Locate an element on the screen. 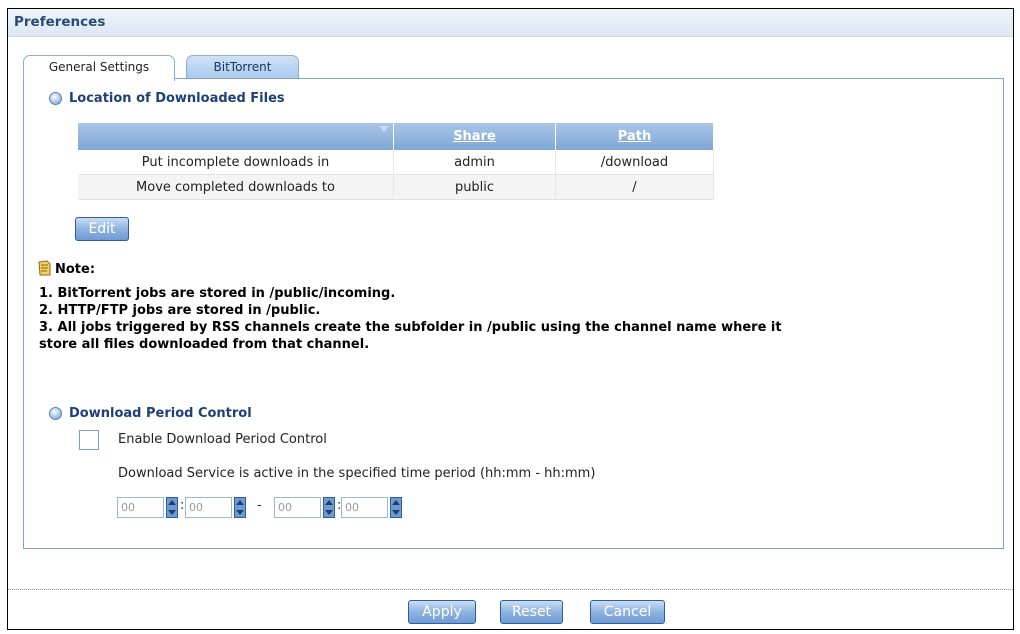 This screenshot has height=634, width=1020. time-dash: - is located at coordinates (259, 505).